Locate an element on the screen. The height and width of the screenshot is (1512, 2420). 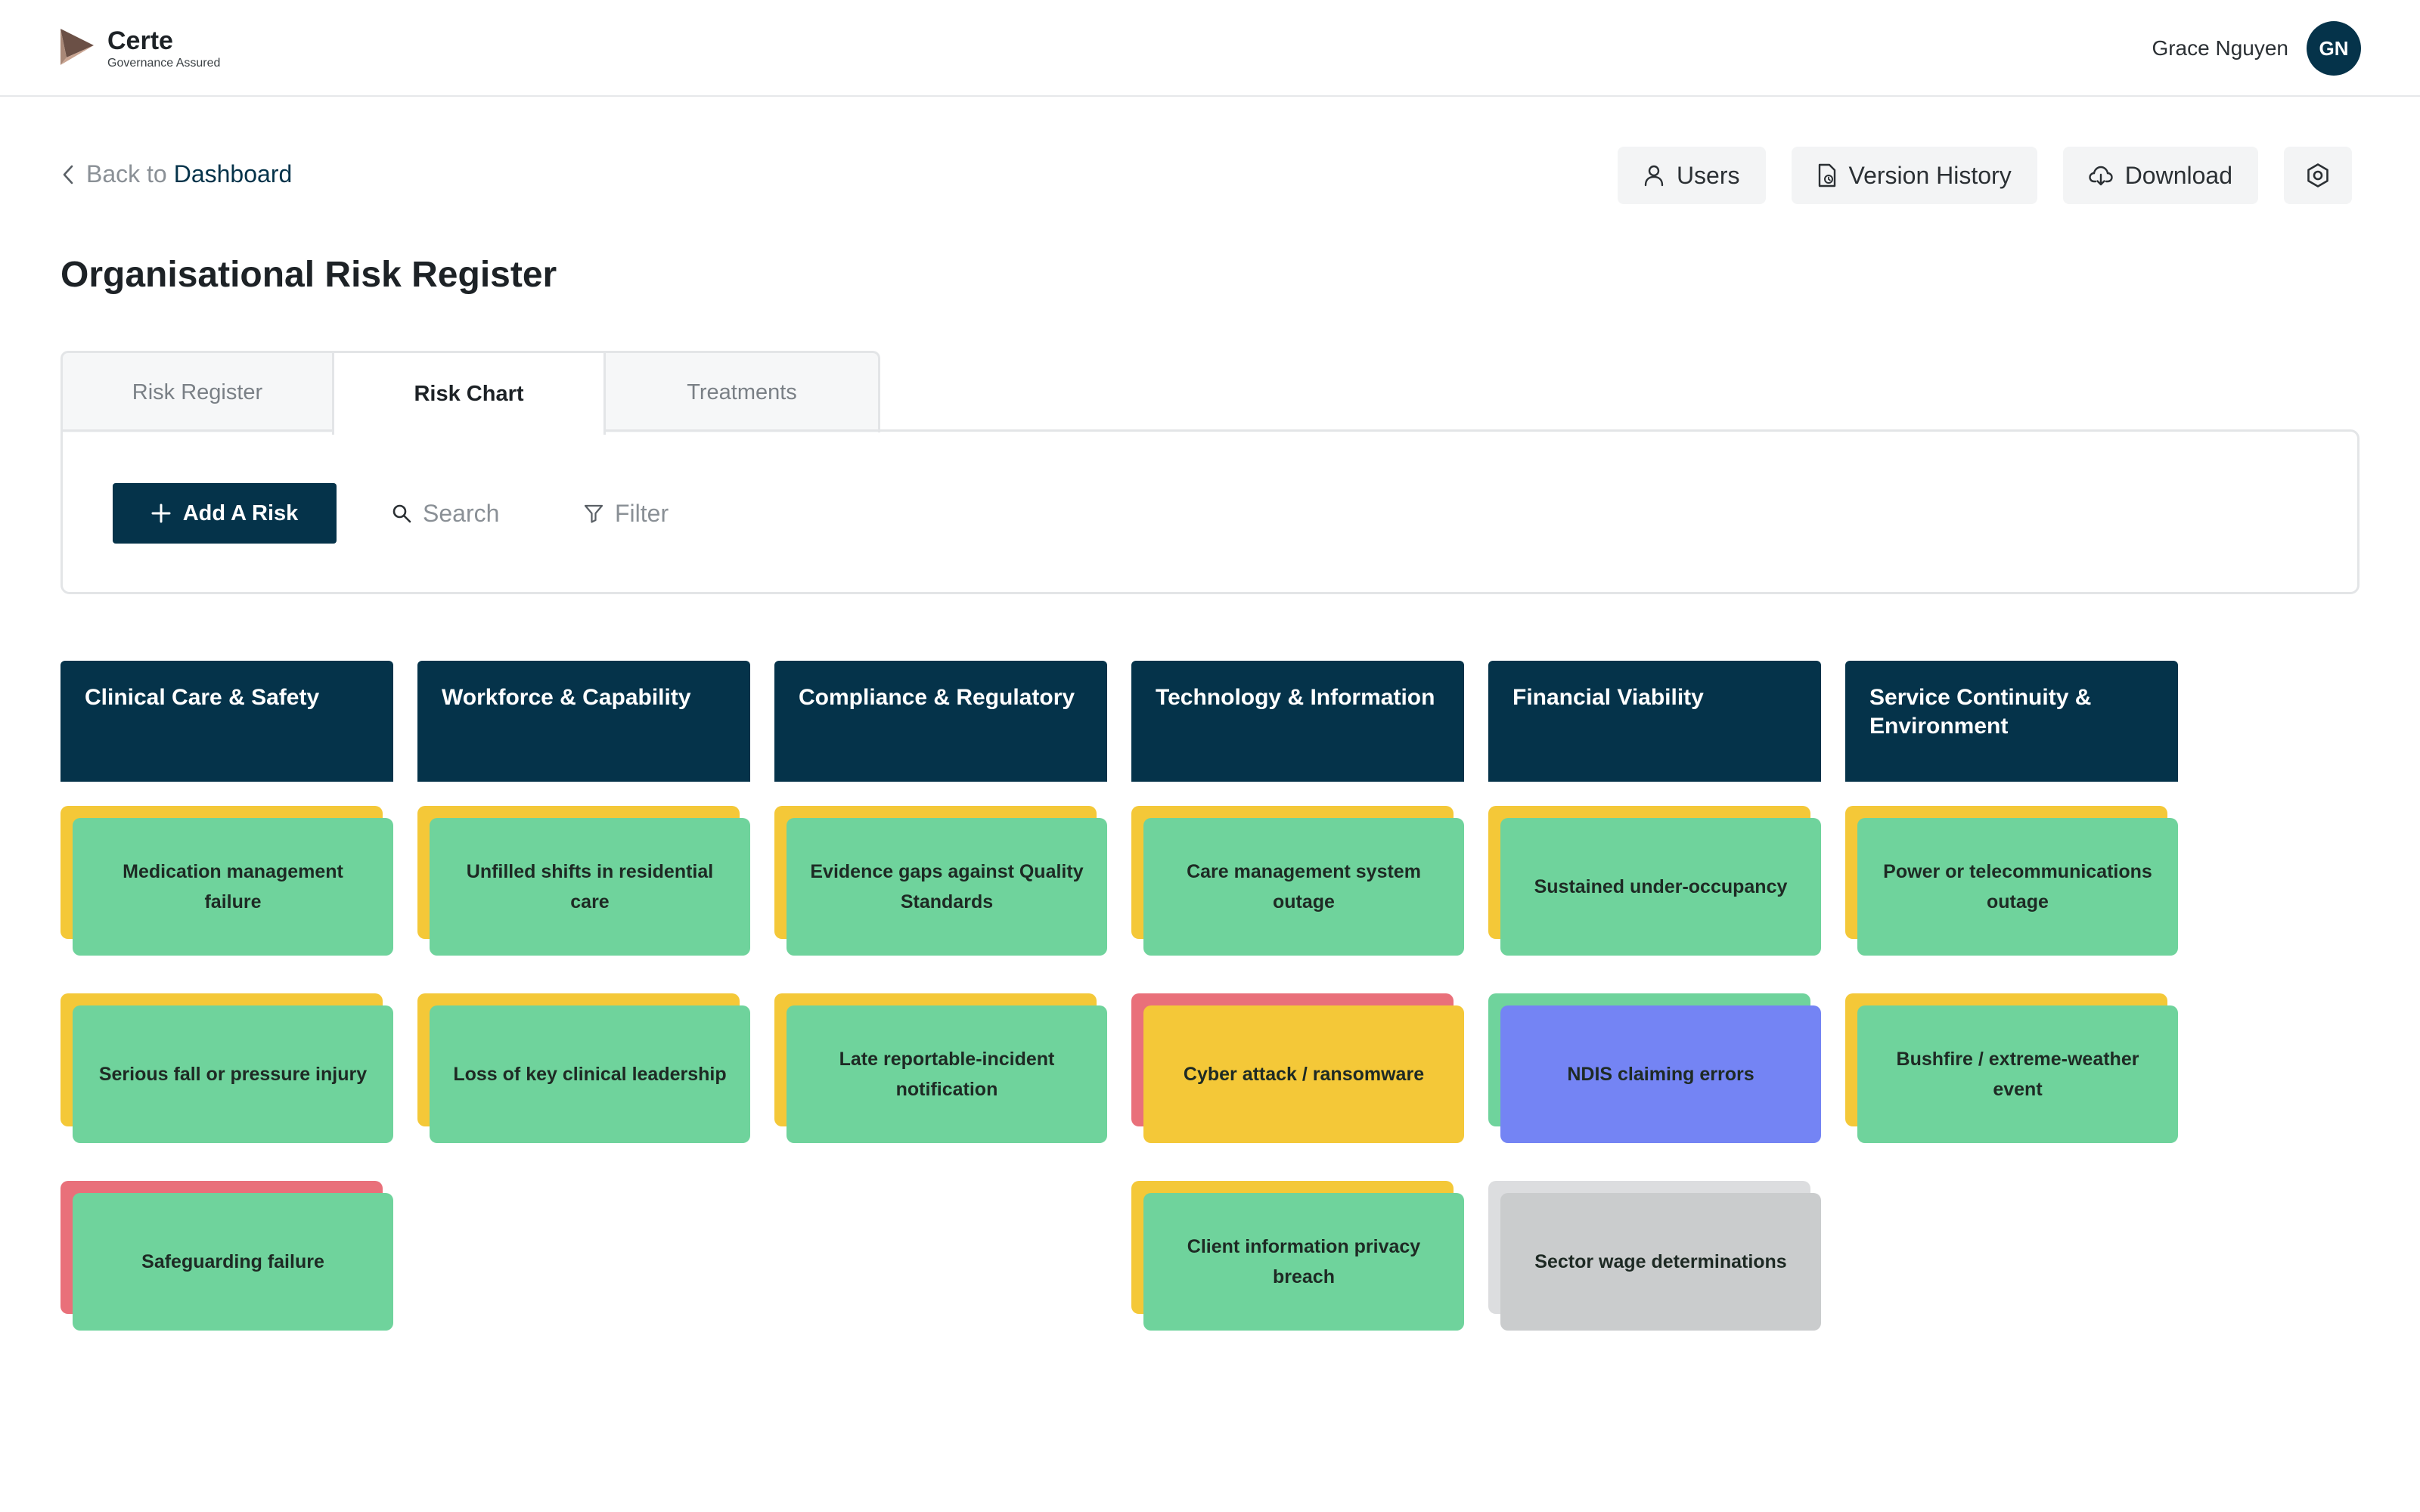
risk-card: Client information privacy breach is located at coordinates (1297, 1257).